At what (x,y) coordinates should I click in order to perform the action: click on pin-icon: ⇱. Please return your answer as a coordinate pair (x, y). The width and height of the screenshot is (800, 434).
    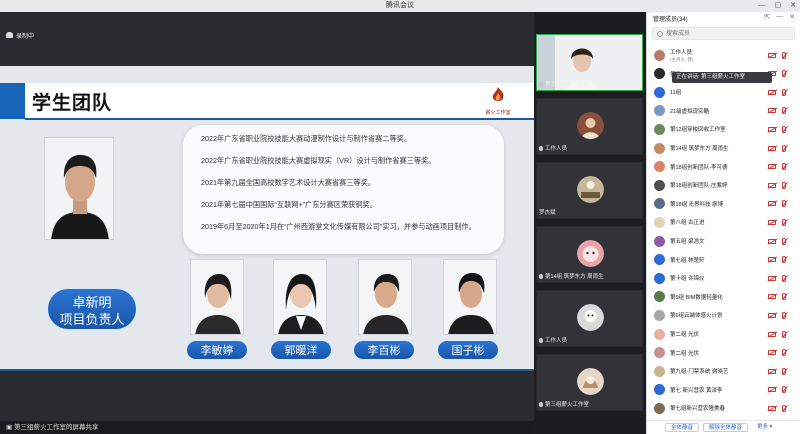
    Looking at the image, I should click on (767, 17).